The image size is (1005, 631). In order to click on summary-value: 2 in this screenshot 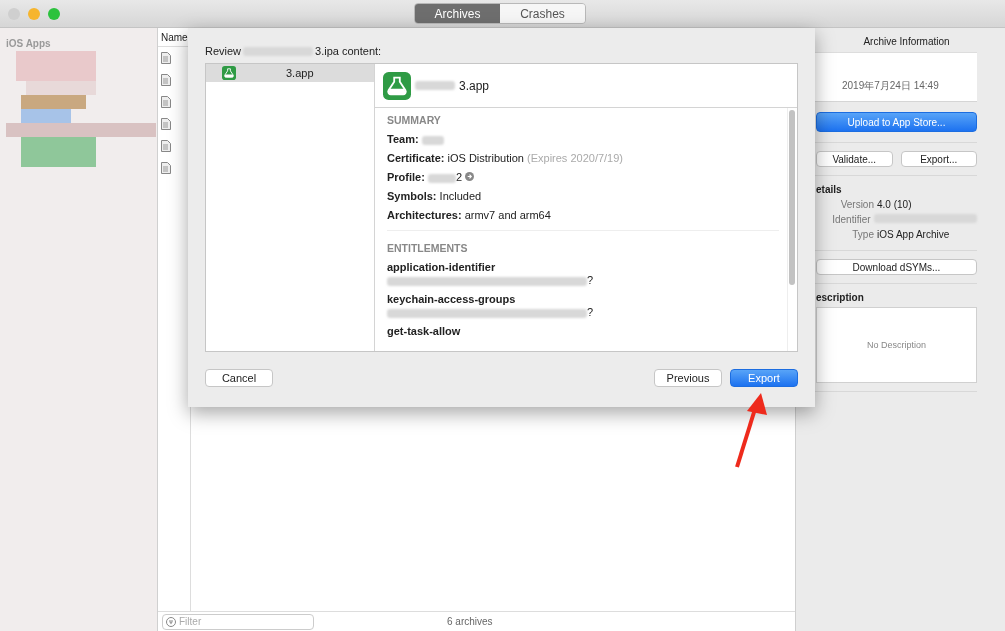, I will do `click(459, 177)`.